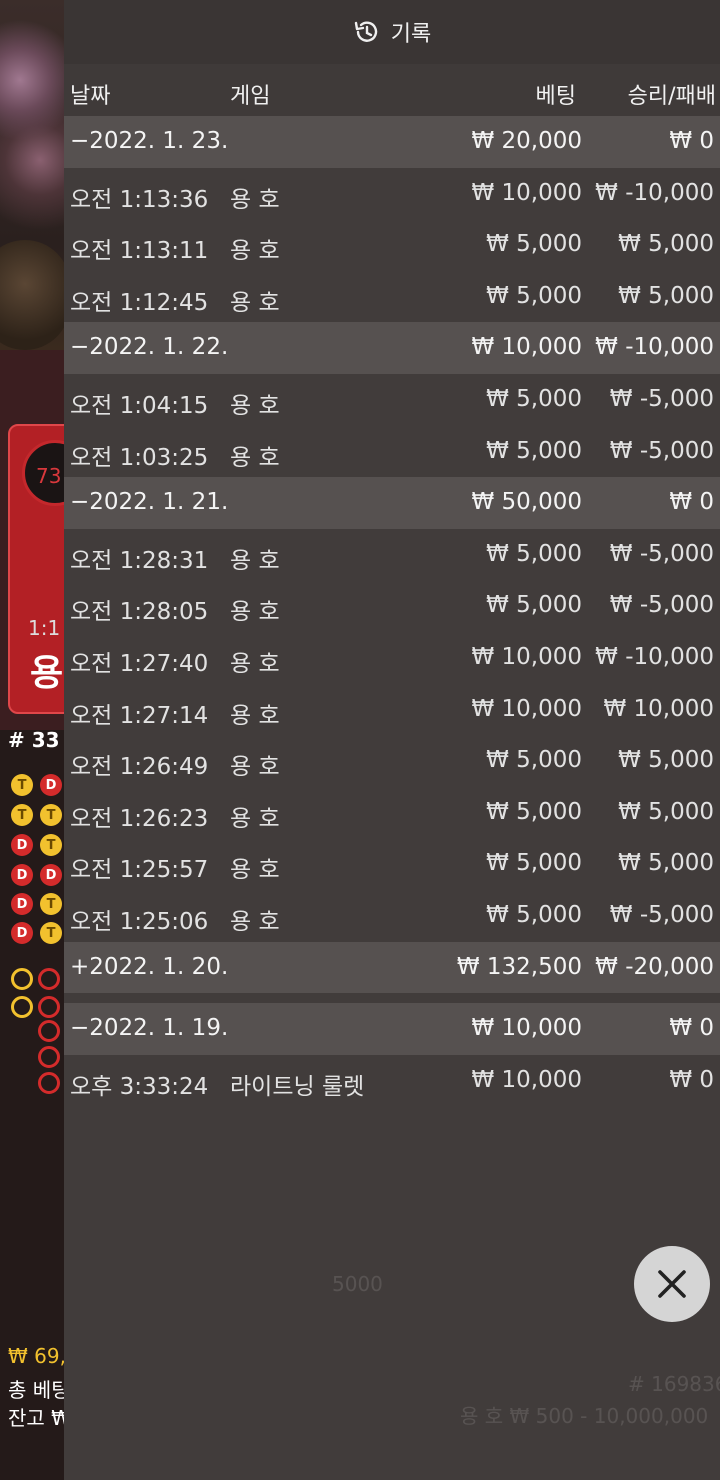  What do you see at coordinates (32, 295) in the screenshot?
I see `table-bowl` at bounding box center [32, 295].